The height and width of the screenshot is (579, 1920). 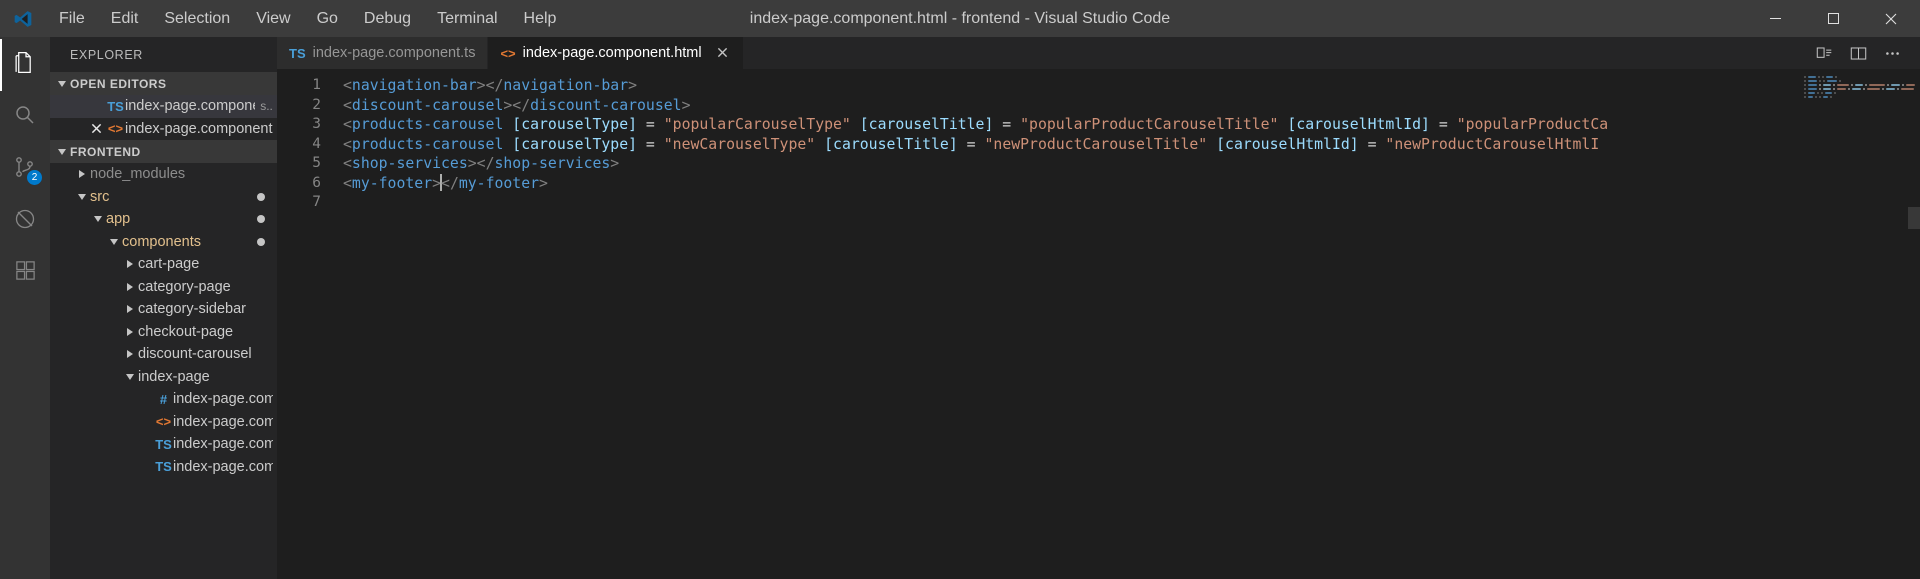 I want to click on activity-debug, so click(x=25, y=221).